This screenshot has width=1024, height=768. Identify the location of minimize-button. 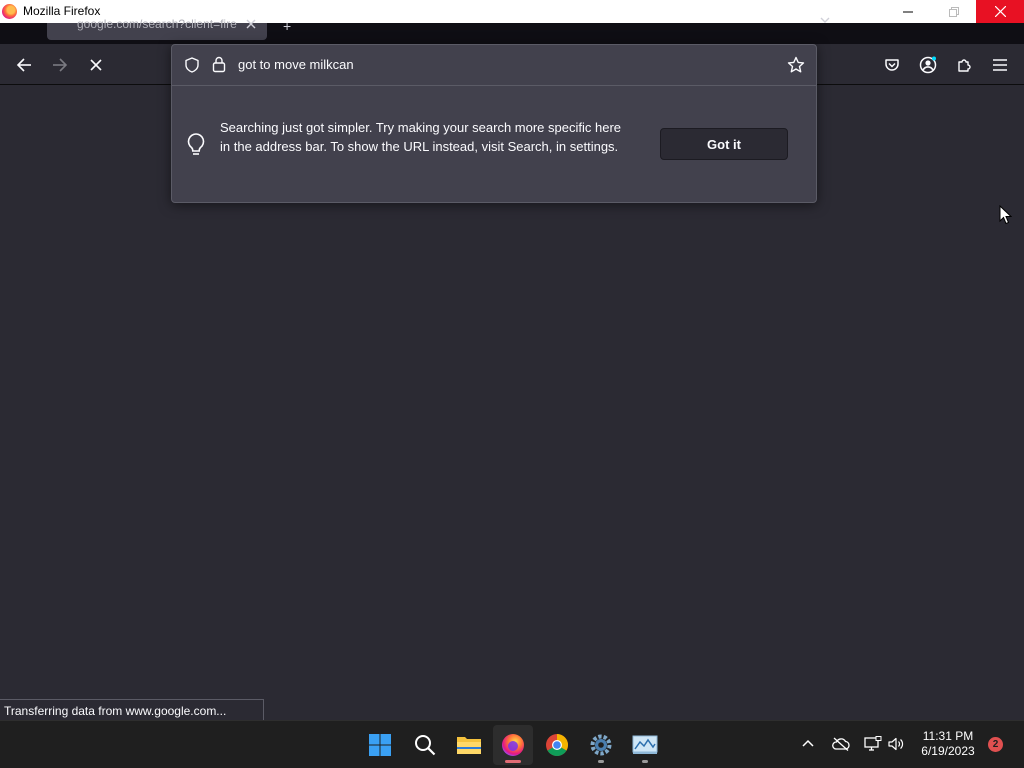
(908, 11).